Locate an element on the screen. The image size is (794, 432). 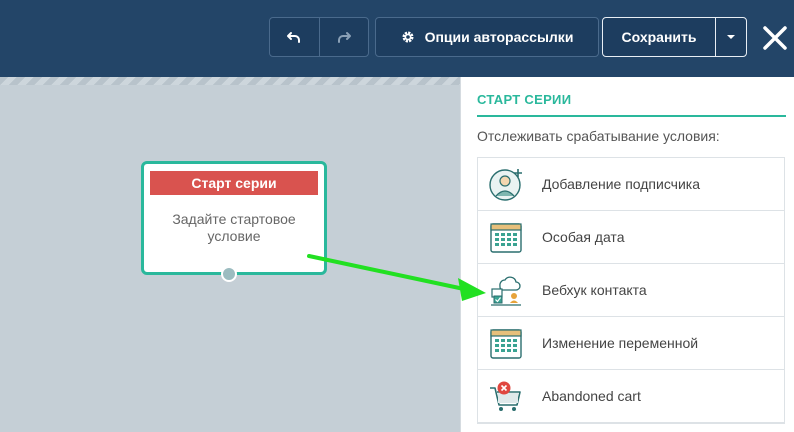
trigger-abandoned-cart: Abandoned cart is located at coordinates (631, 396).